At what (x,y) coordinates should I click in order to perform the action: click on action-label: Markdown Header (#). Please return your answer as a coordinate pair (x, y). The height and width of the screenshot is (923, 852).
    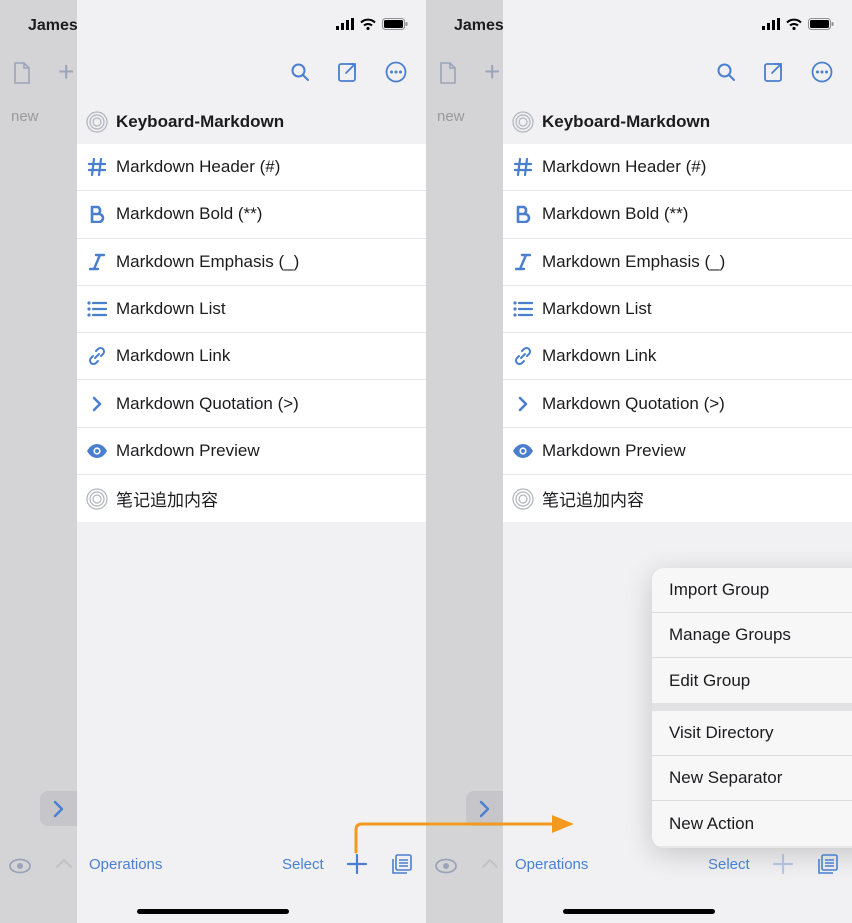
    Looking at the image, I should click on (624, 167).